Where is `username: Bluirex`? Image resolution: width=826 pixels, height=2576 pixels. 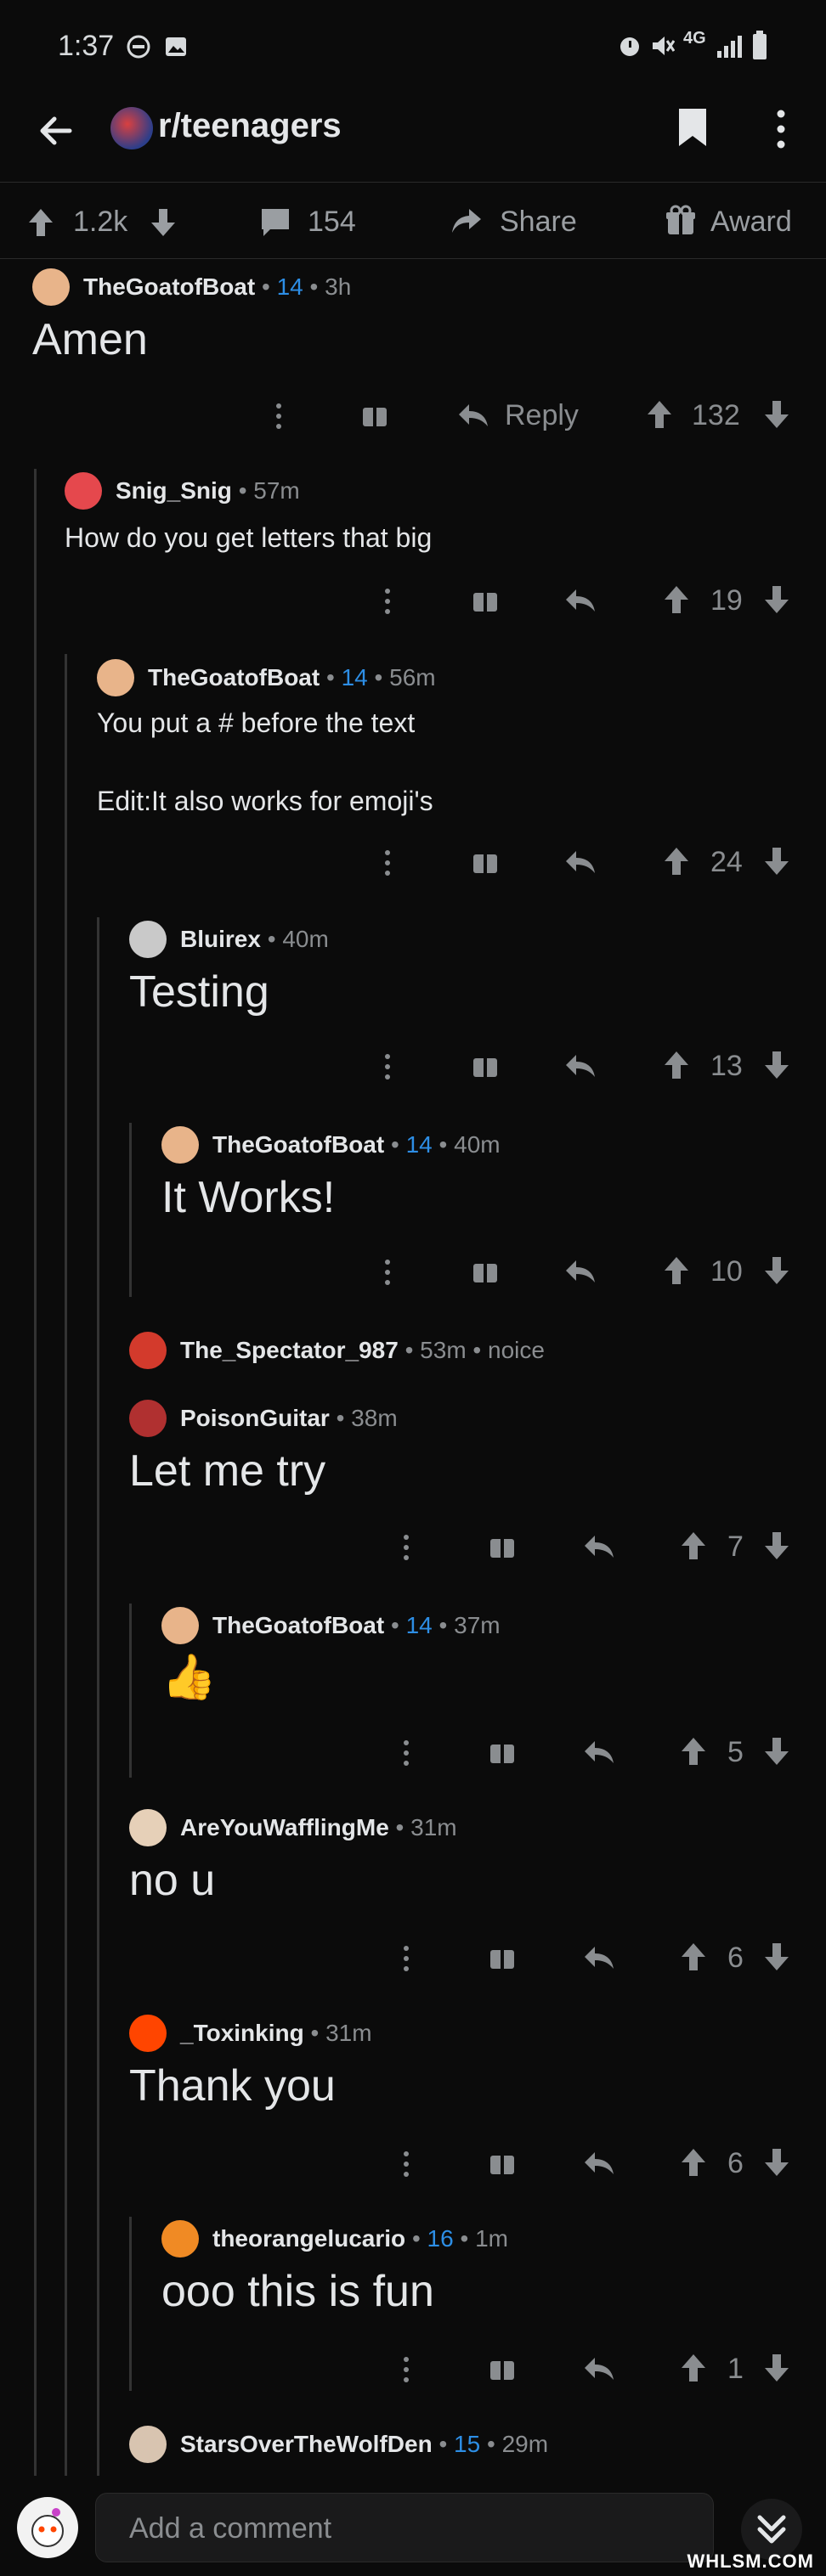 username: Bluirex is located at coordinates (220, 939).